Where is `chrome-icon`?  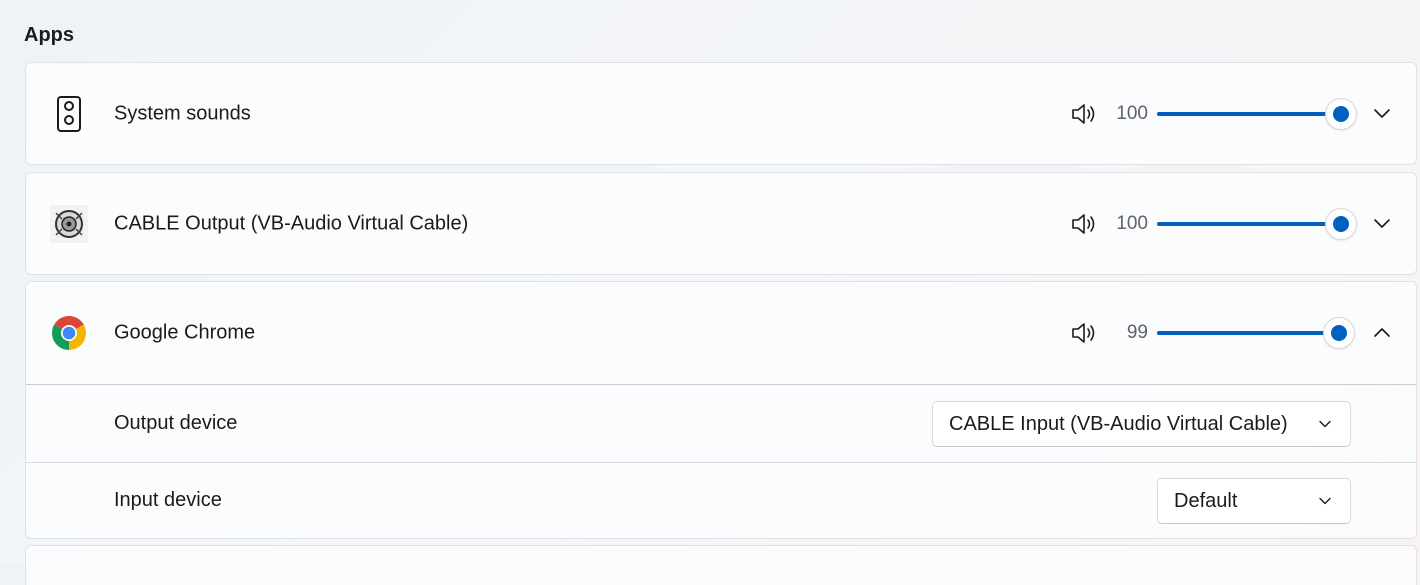 chrome-icon is located at coordinates (69, 333).